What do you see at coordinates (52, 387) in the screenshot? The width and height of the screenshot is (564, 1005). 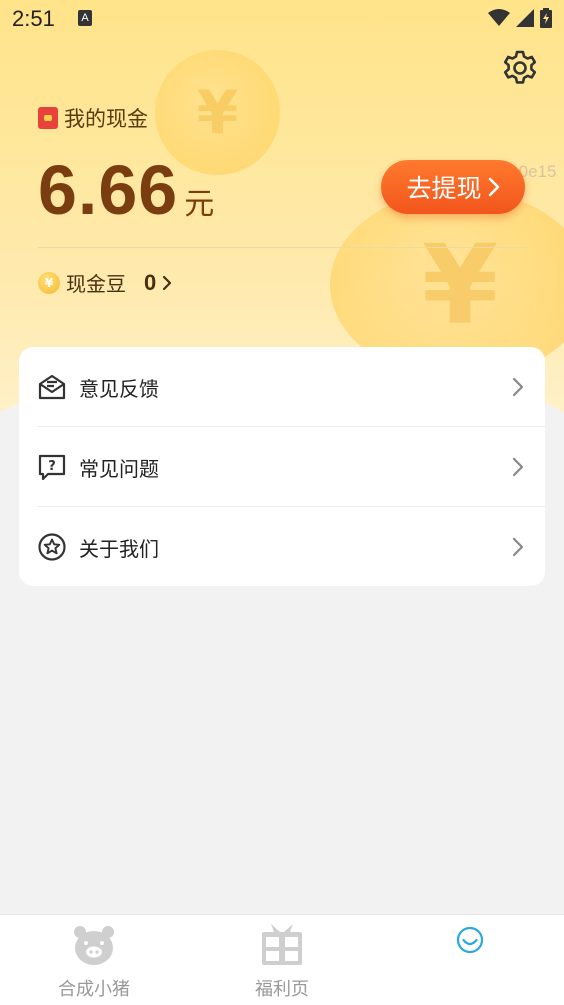 I see `envelope-icon` at bounding box center [52, 387].